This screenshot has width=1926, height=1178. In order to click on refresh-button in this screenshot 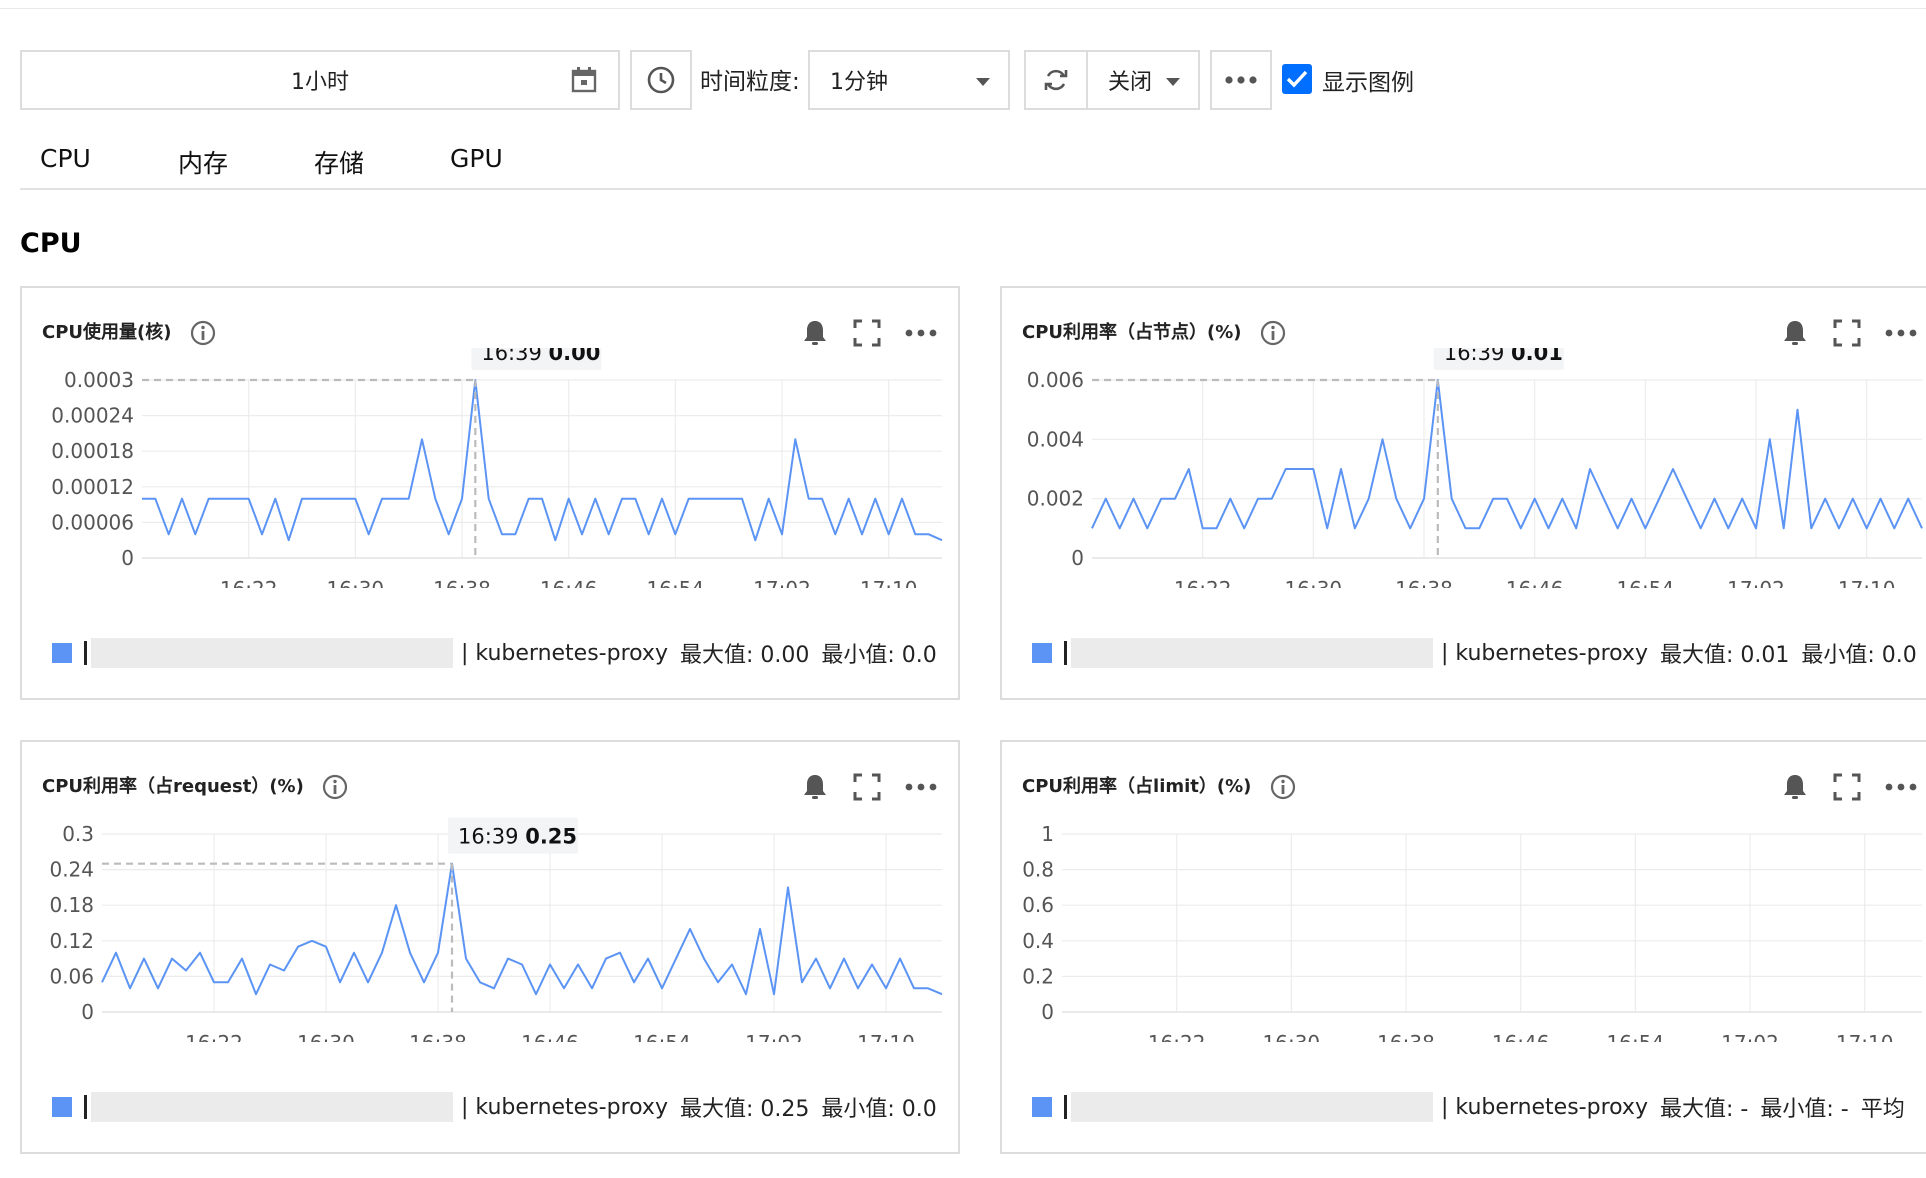, I will do `click(1055, 80)`.